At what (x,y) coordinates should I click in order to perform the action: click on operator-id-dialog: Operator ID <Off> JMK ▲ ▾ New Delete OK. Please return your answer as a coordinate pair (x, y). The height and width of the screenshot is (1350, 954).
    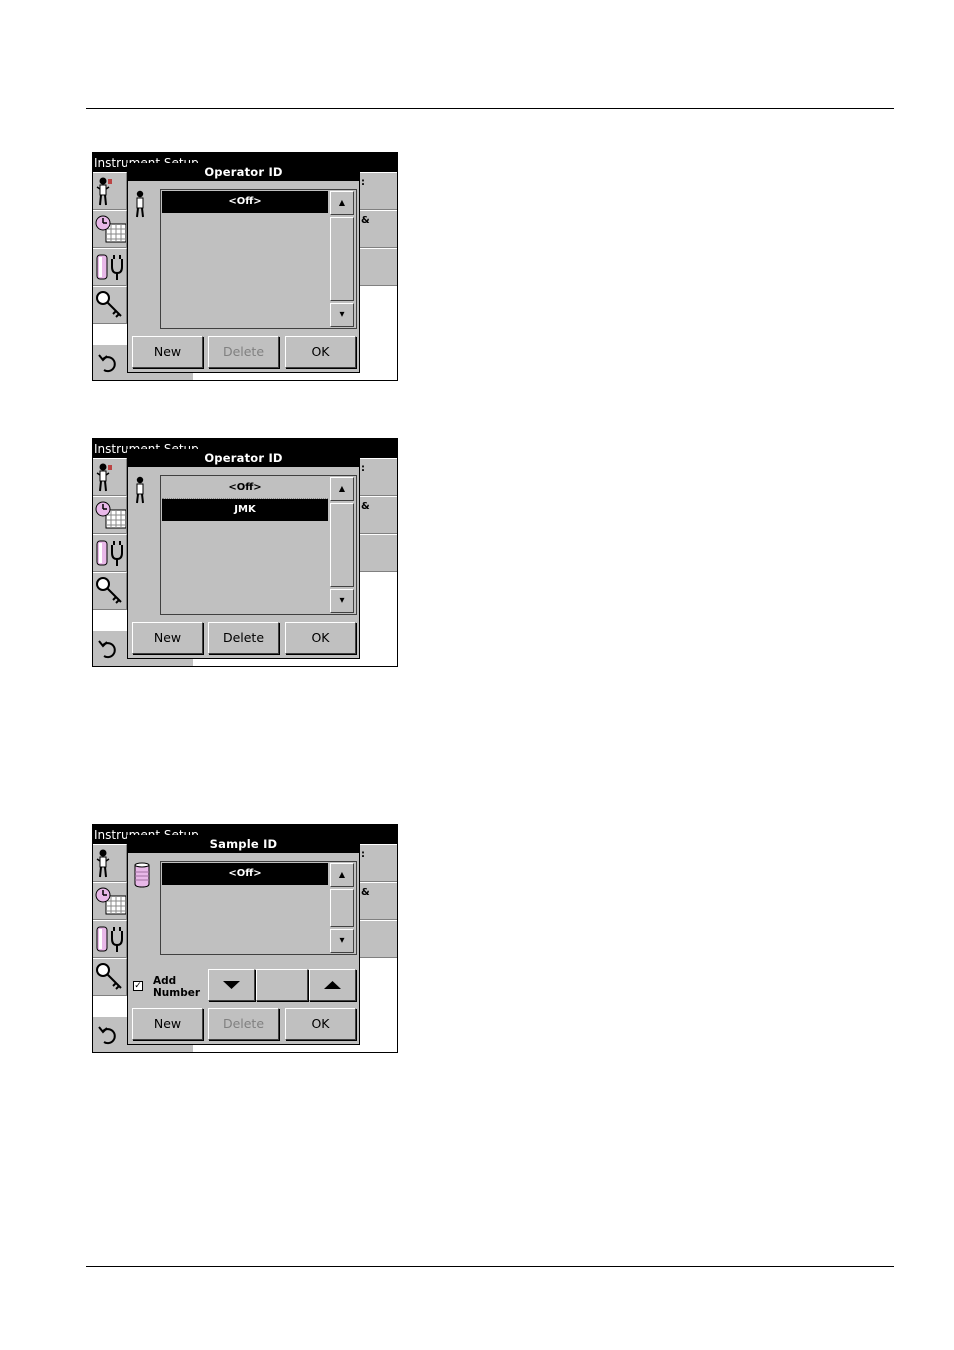
    Looking at the image, I should click on (243, 554).